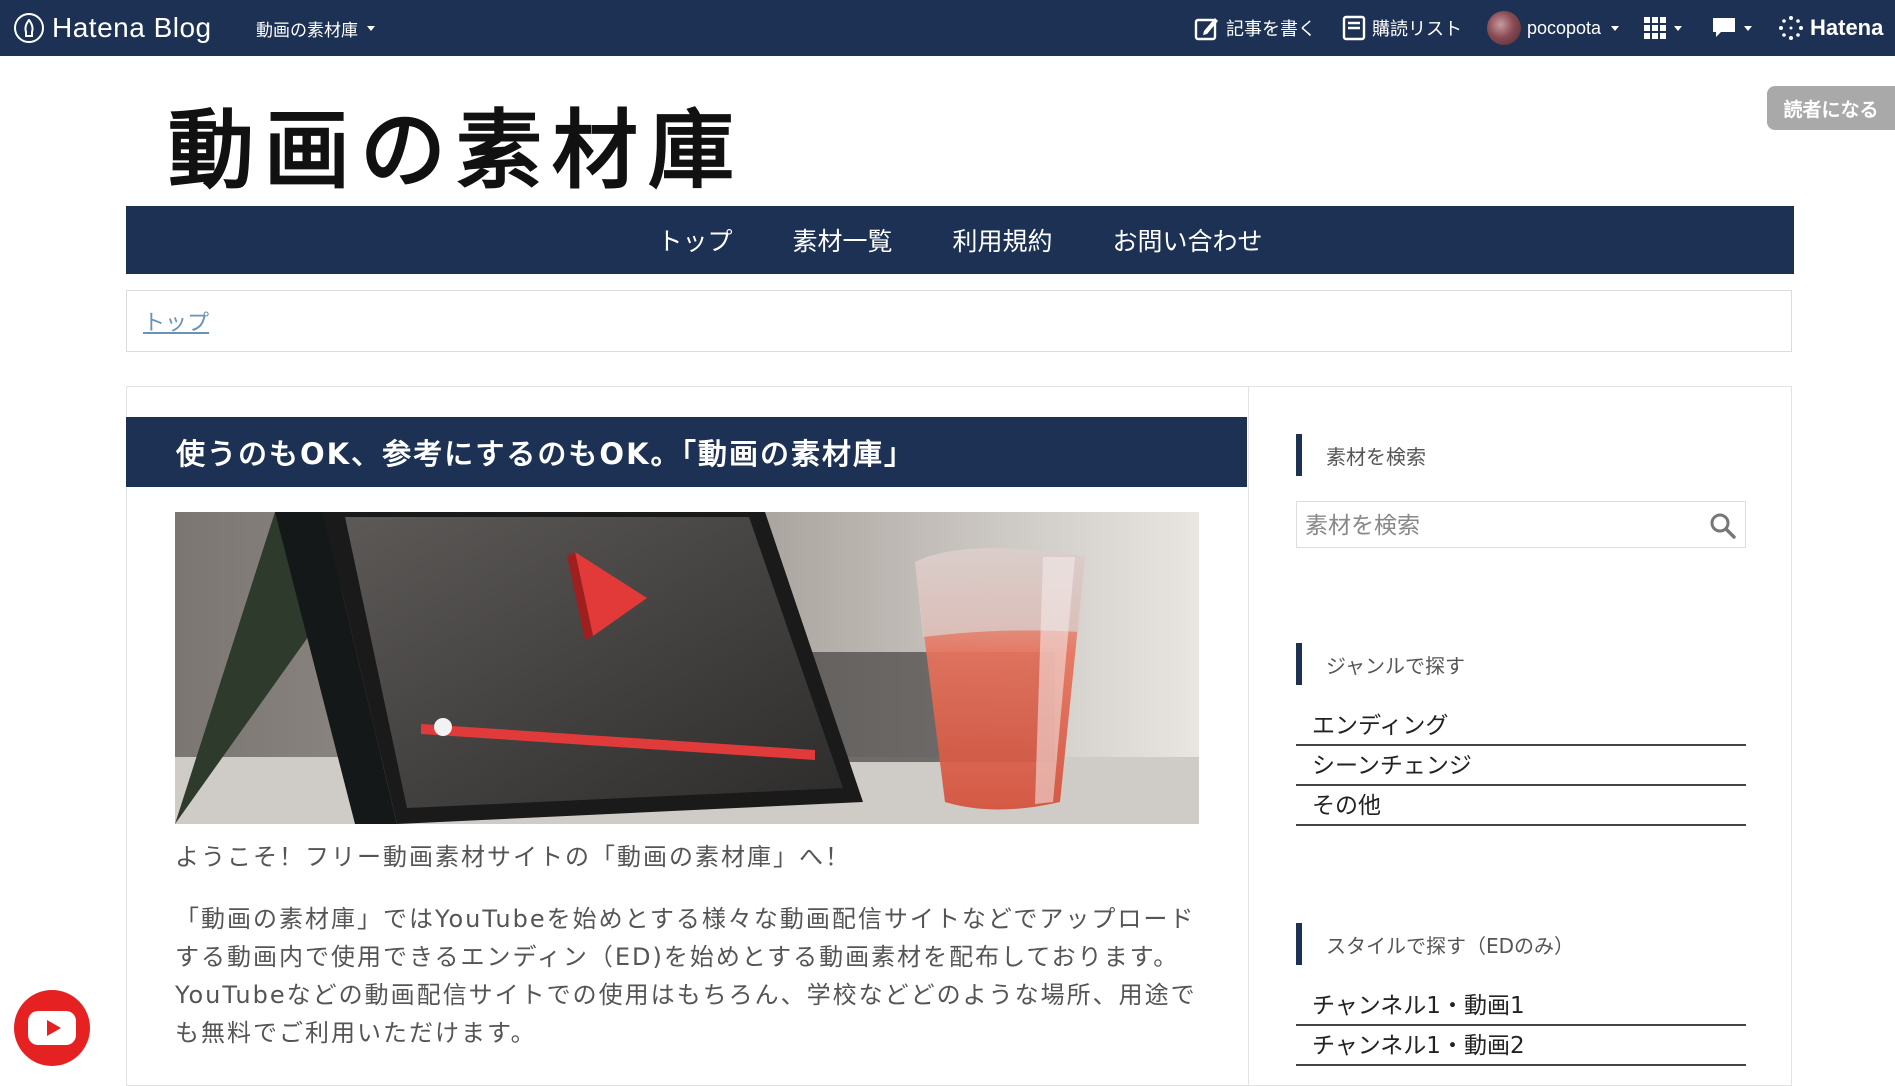 This screenshot has height=1086, width=1895. What do you see at coordinates (1504, 28) in the screenshot?
I see `avatar` at bounding box center [1504, 28].